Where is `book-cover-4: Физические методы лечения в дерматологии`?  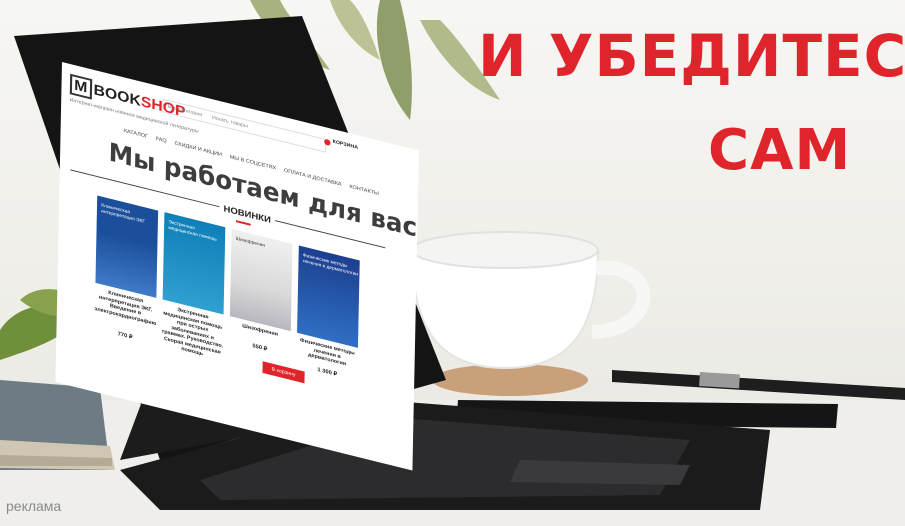
book-cover-4: Физические методы лечения в дерматологии is located at coordinates (328, 296).